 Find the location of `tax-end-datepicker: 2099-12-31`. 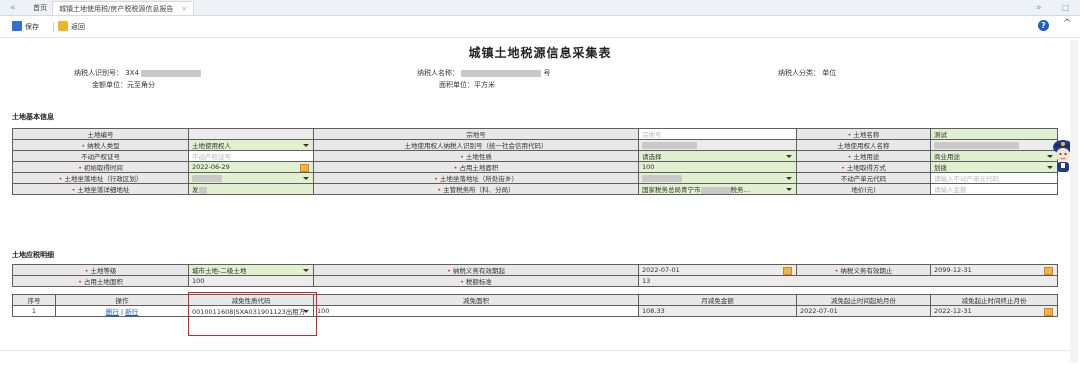

tax-end-datepicker: 2099-12-31 is located at coordinates (994, 270).